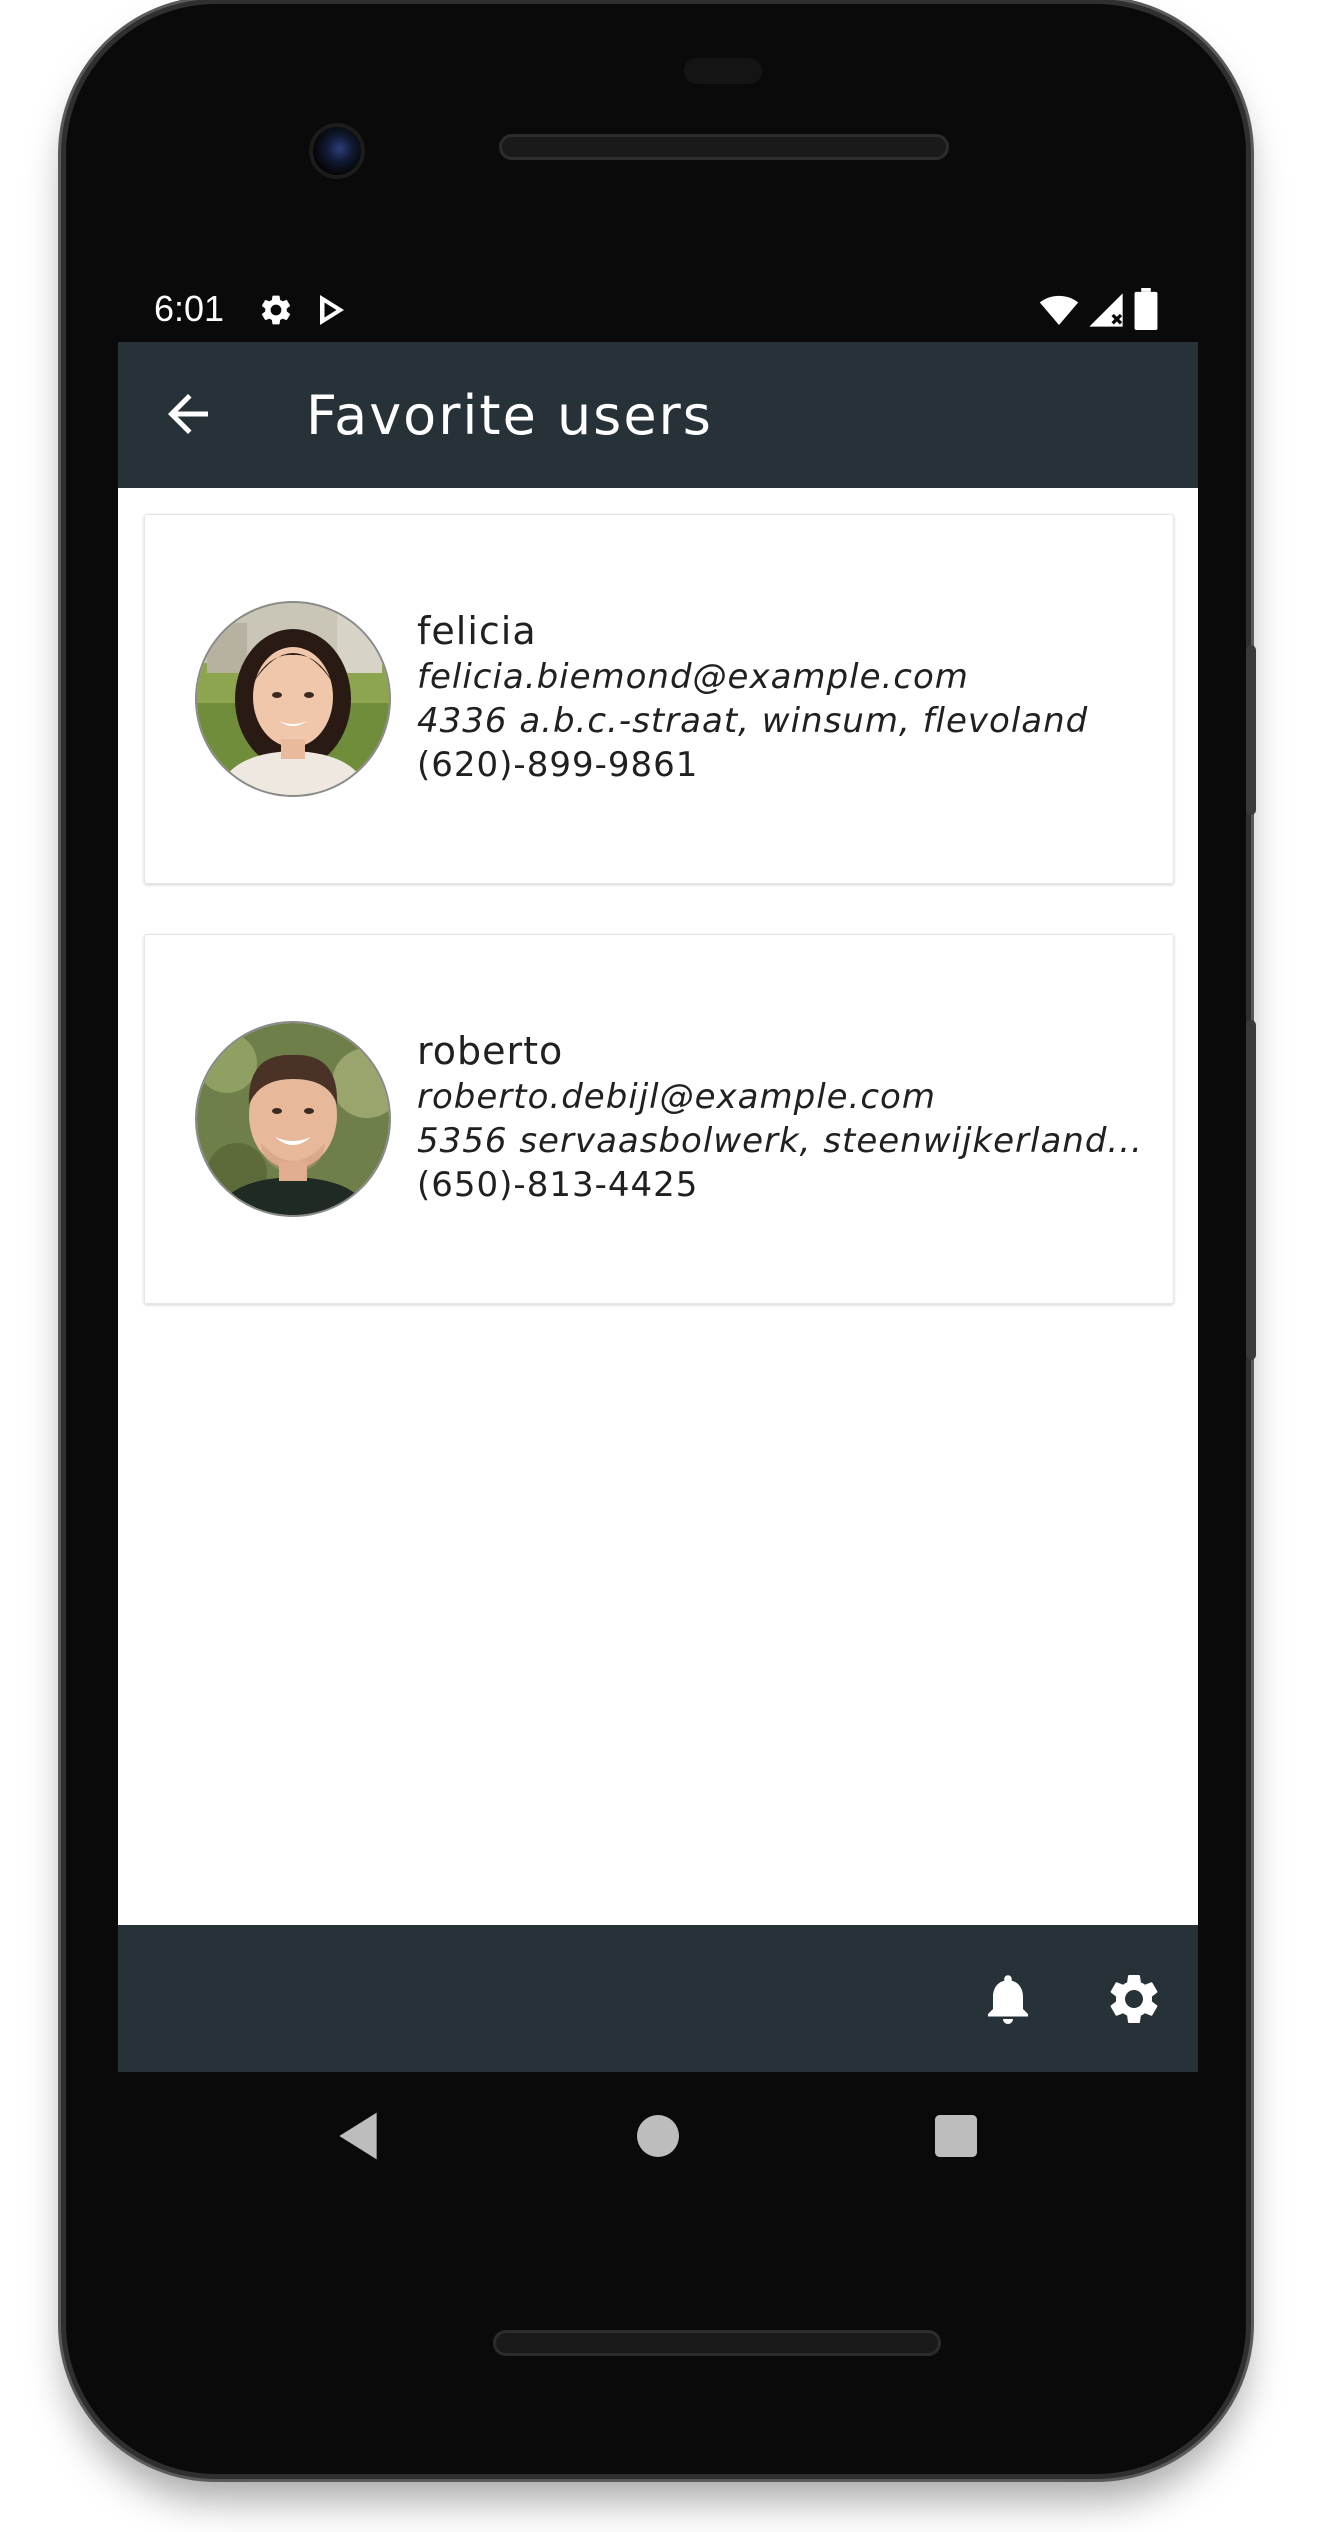 The width and height of the screenshot is (1330, 2532). Describe the element at coordinates (477, 631) in the screenshot. I see `user-name: felicia` at that location.